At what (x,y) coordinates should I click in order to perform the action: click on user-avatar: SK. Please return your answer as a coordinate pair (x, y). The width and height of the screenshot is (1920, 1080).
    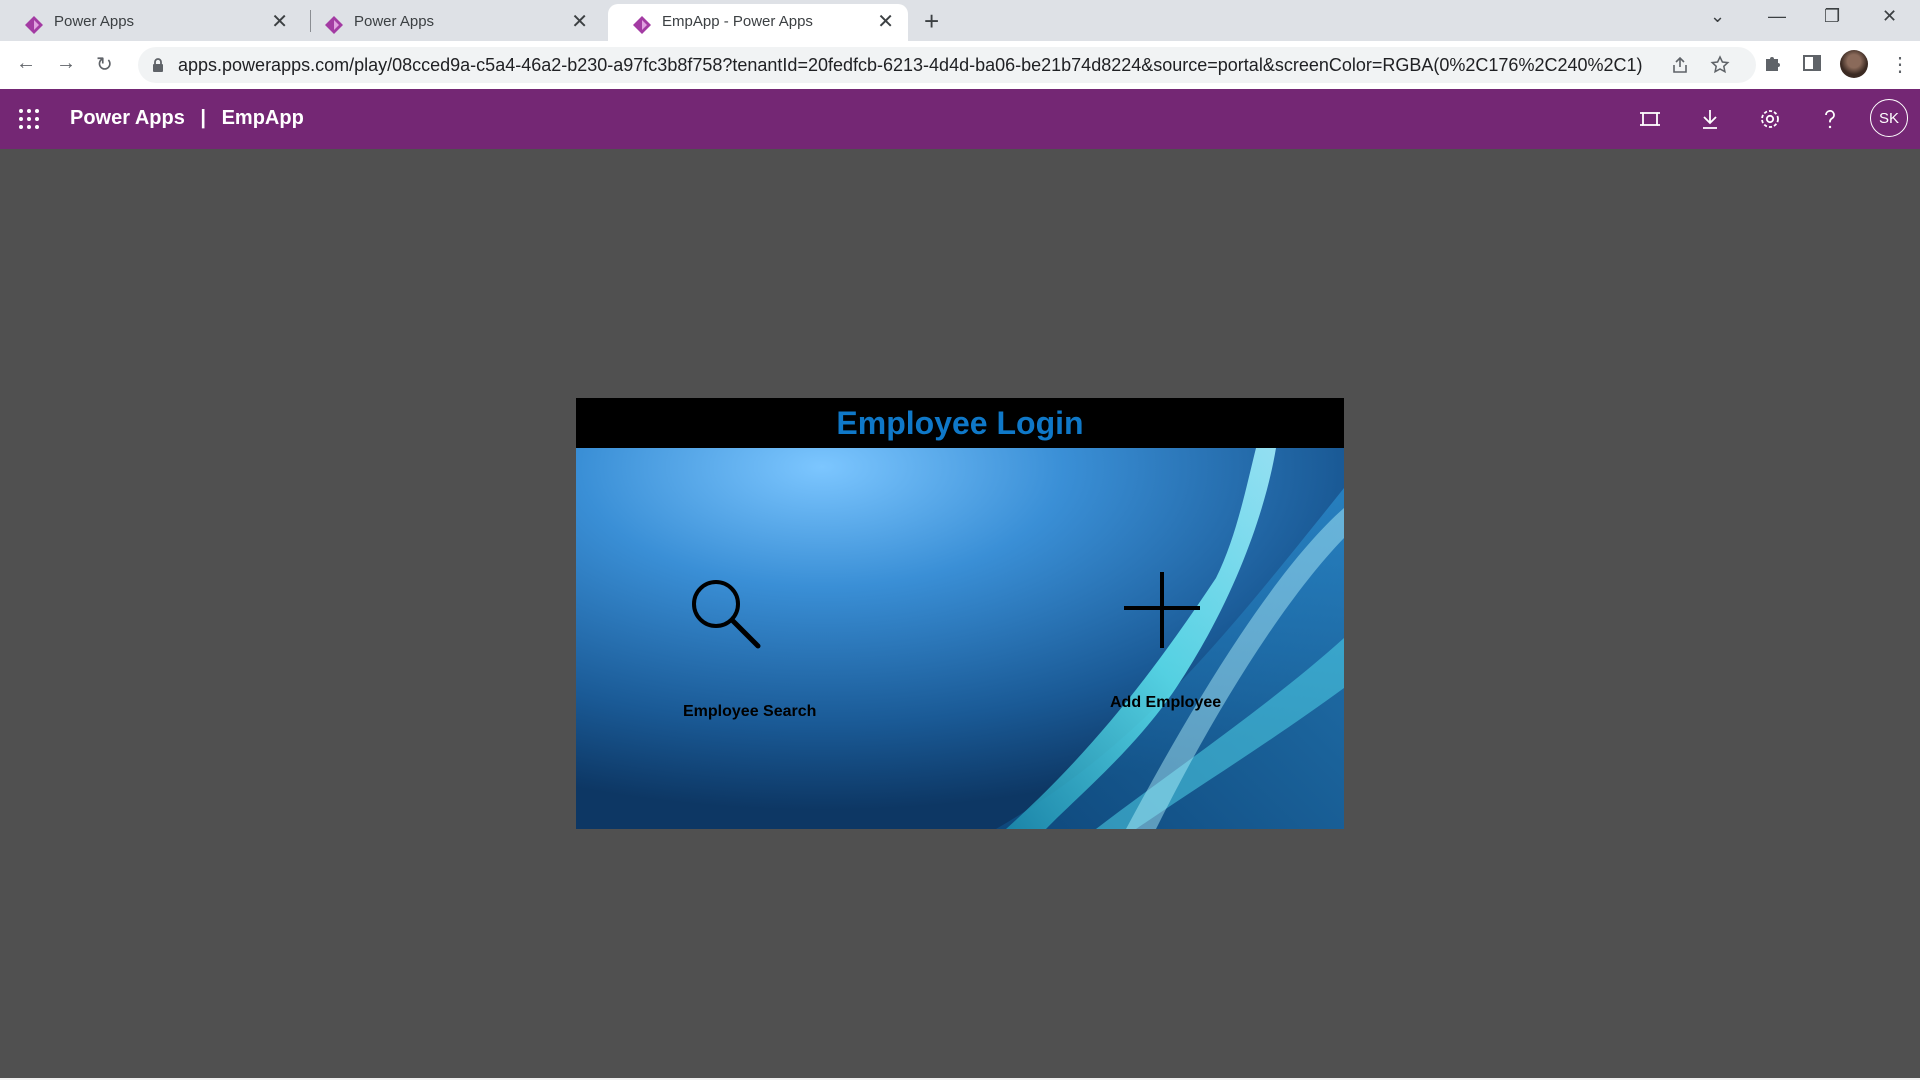
    Looking at the image, I should click on (1889, 118).